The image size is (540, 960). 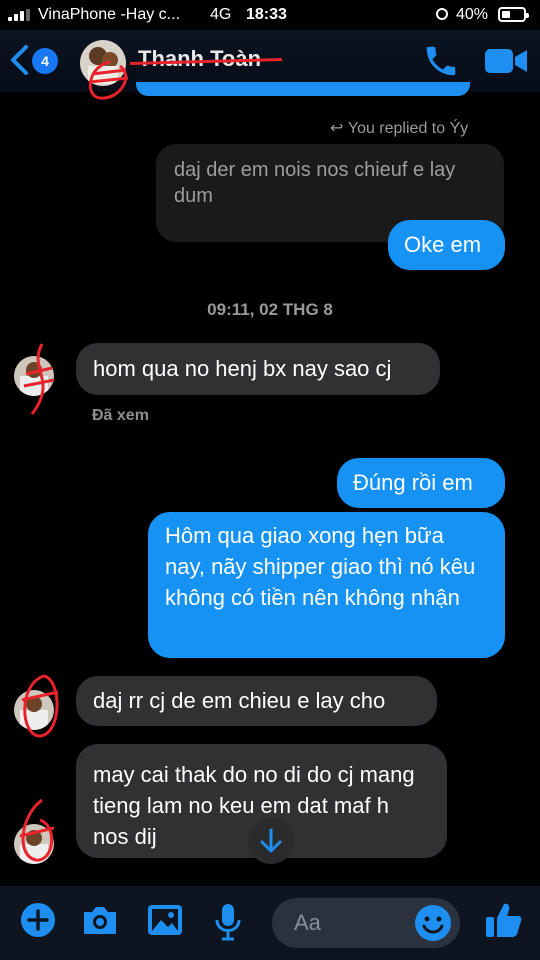 I want to click on scroll-down-arrow-icon, so click(x=271, y=840).